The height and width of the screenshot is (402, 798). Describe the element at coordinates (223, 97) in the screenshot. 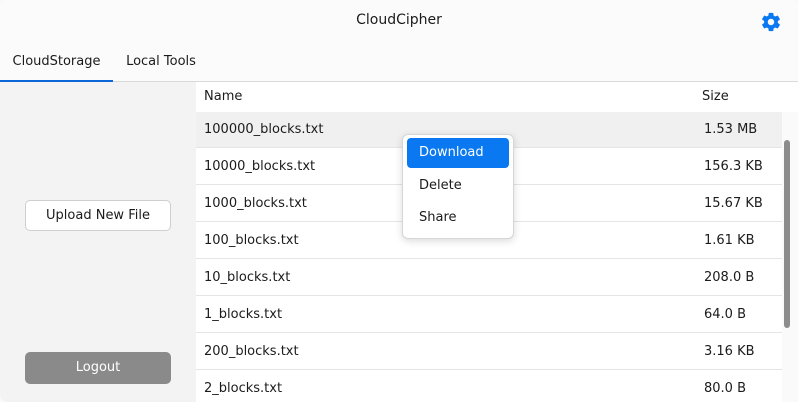

I see `column-header-name: Name` at that location.